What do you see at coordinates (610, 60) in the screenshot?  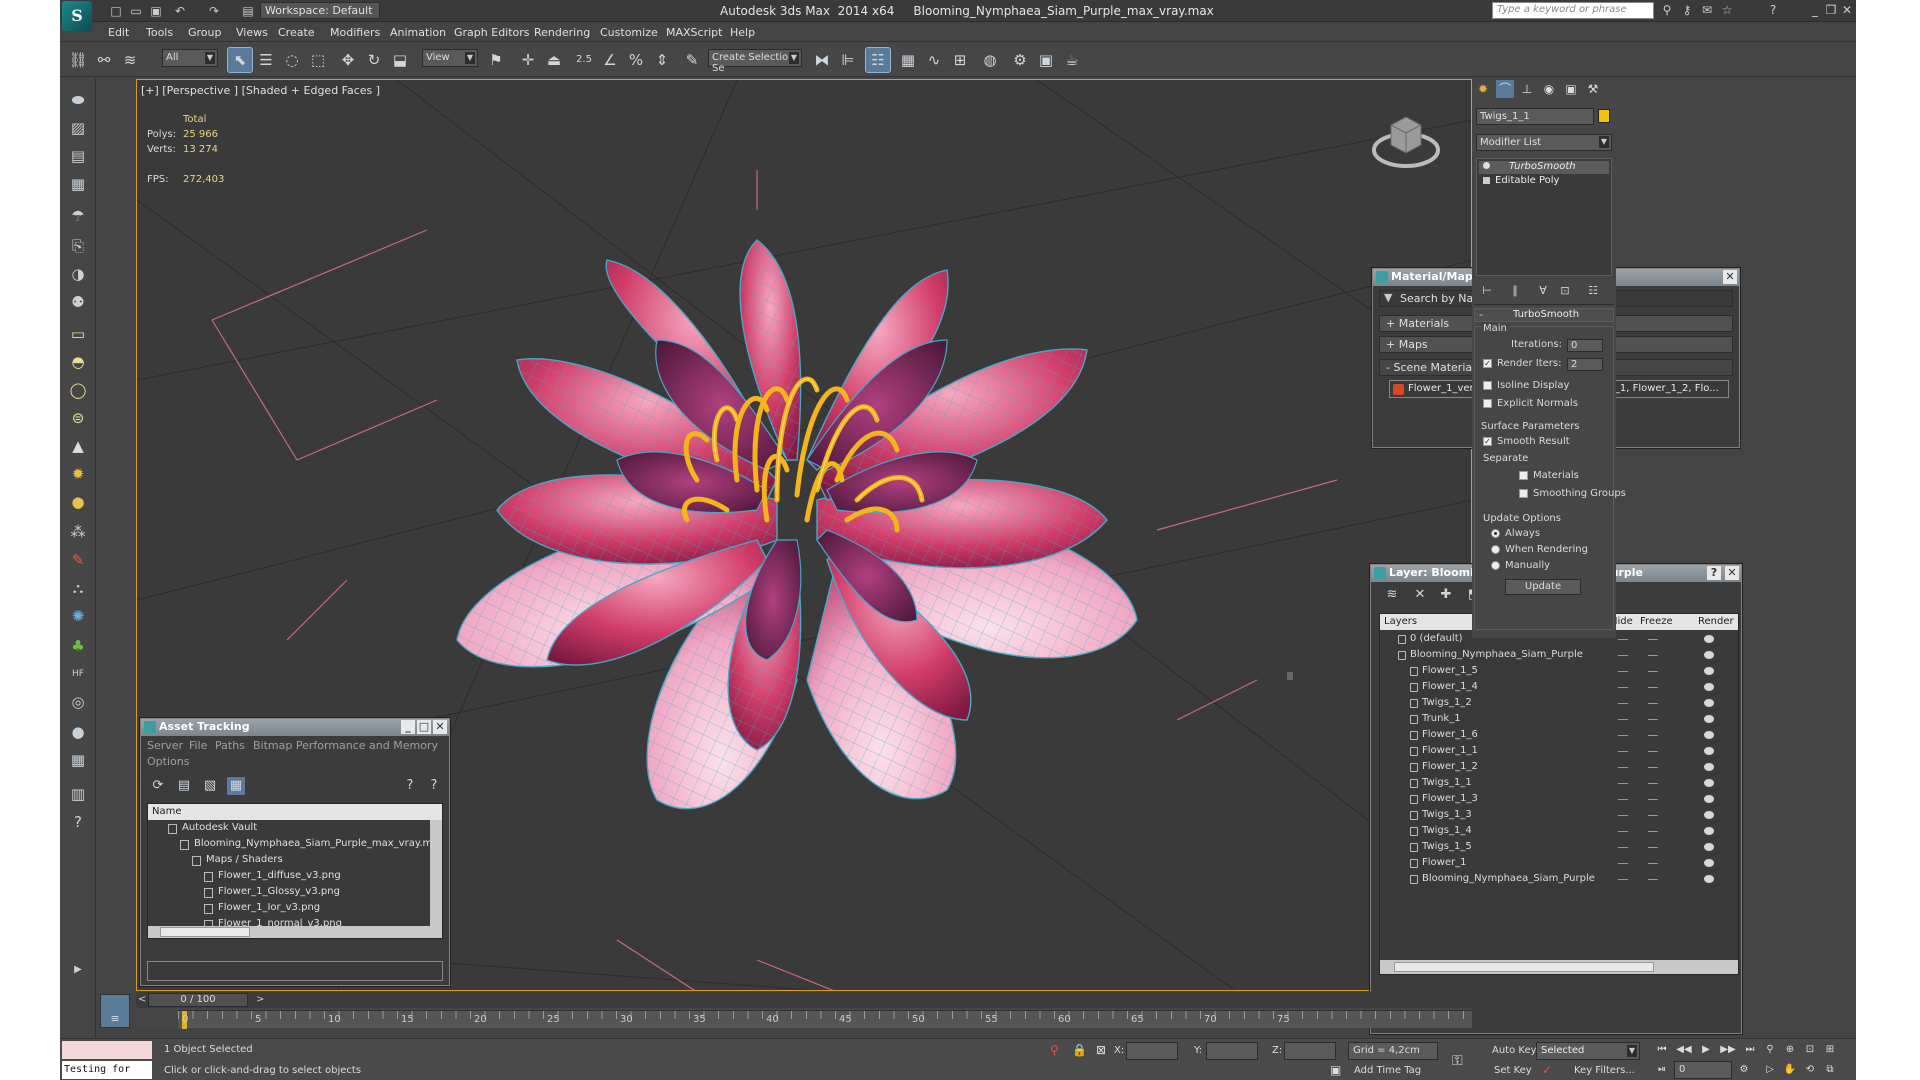 I see `angle-snap-icon: ∠` at bounding box center [610, 60].